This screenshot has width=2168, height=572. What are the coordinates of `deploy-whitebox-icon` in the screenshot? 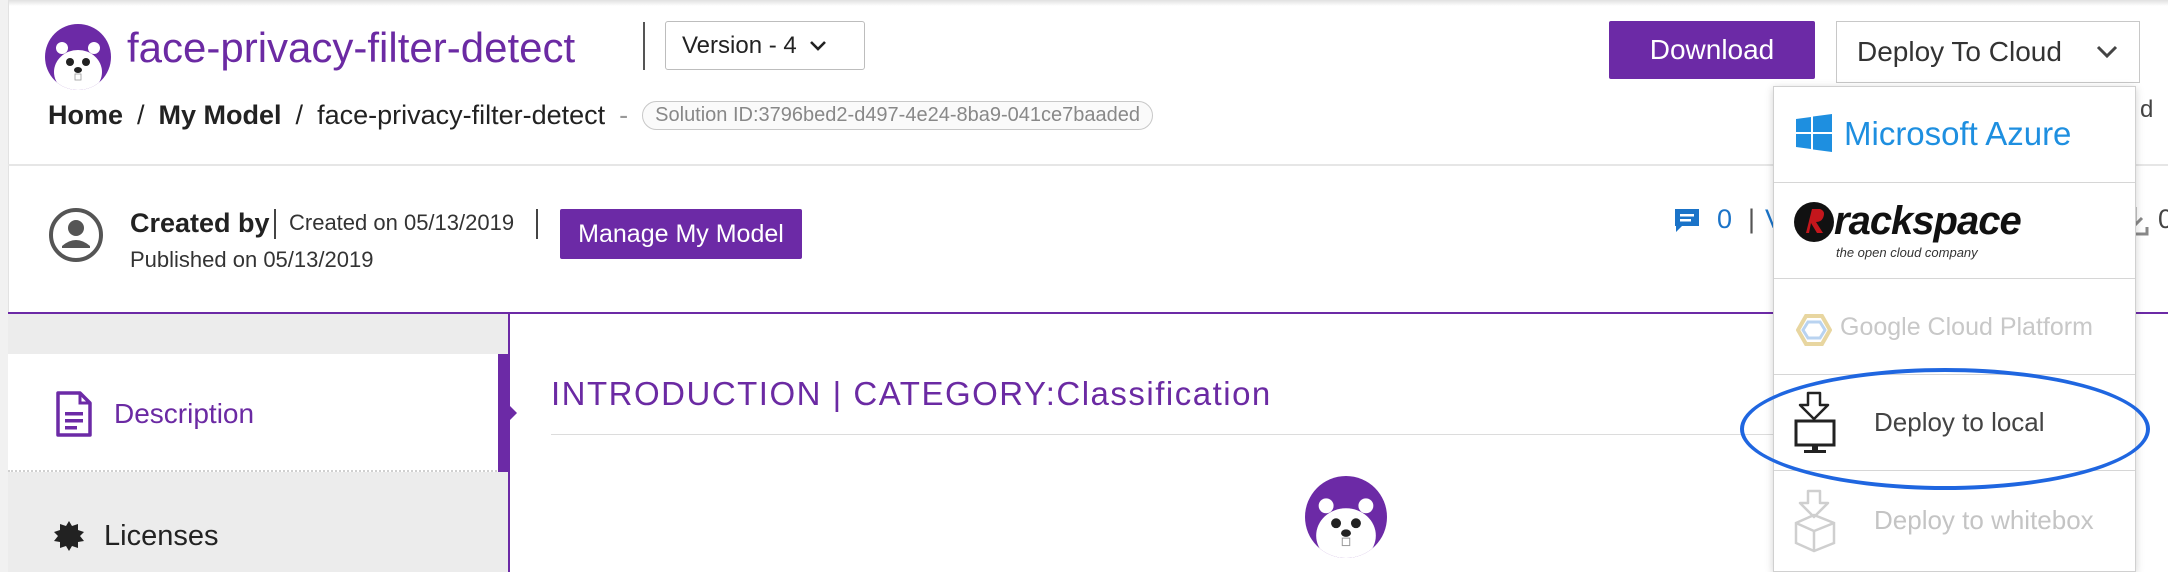 It's located at (1815, 521).